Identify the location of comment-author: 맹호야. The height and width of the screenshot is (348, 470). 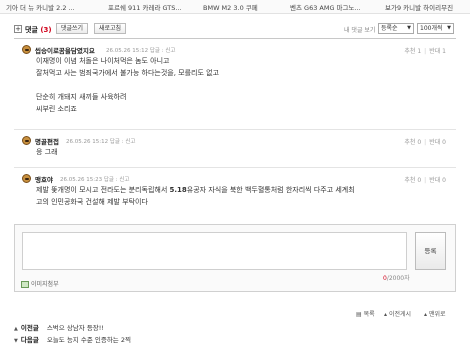
(44, 179).